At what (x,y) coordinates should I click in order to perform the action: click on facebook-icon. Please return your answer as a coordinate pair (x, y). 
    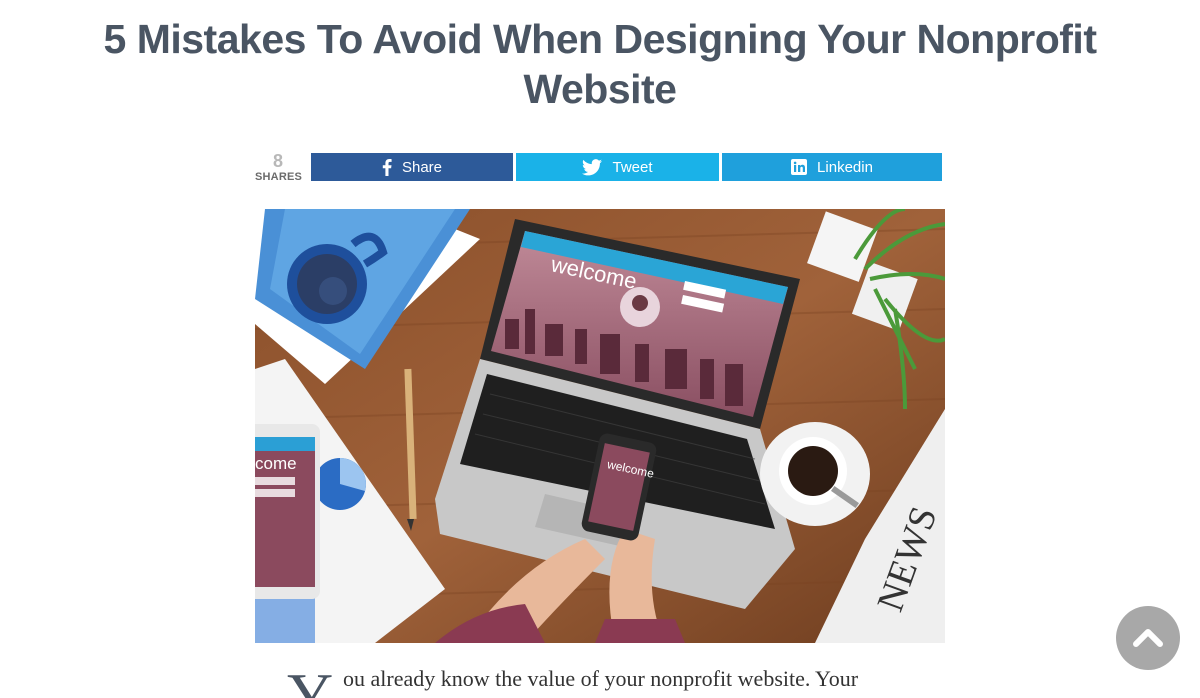
    Looking at the image, I should click on (387, 167).